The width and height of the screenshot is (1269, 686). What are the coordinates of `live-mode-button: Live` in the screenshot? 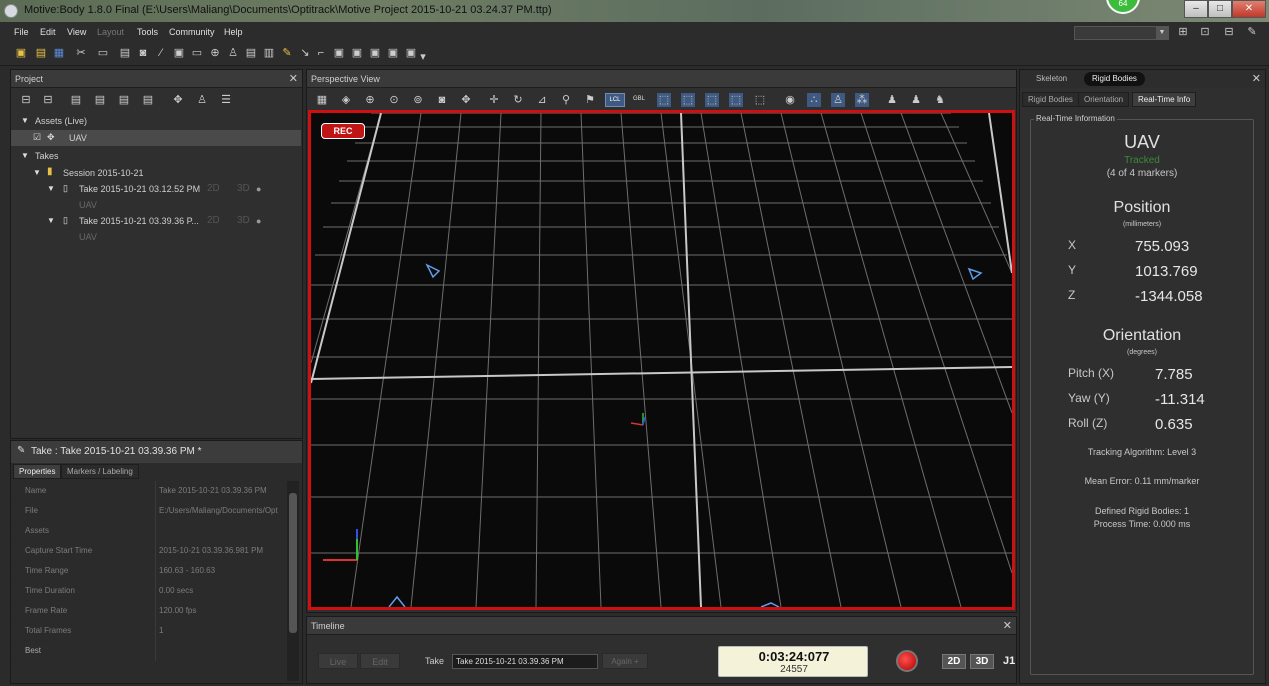 It's located at (338, 661).